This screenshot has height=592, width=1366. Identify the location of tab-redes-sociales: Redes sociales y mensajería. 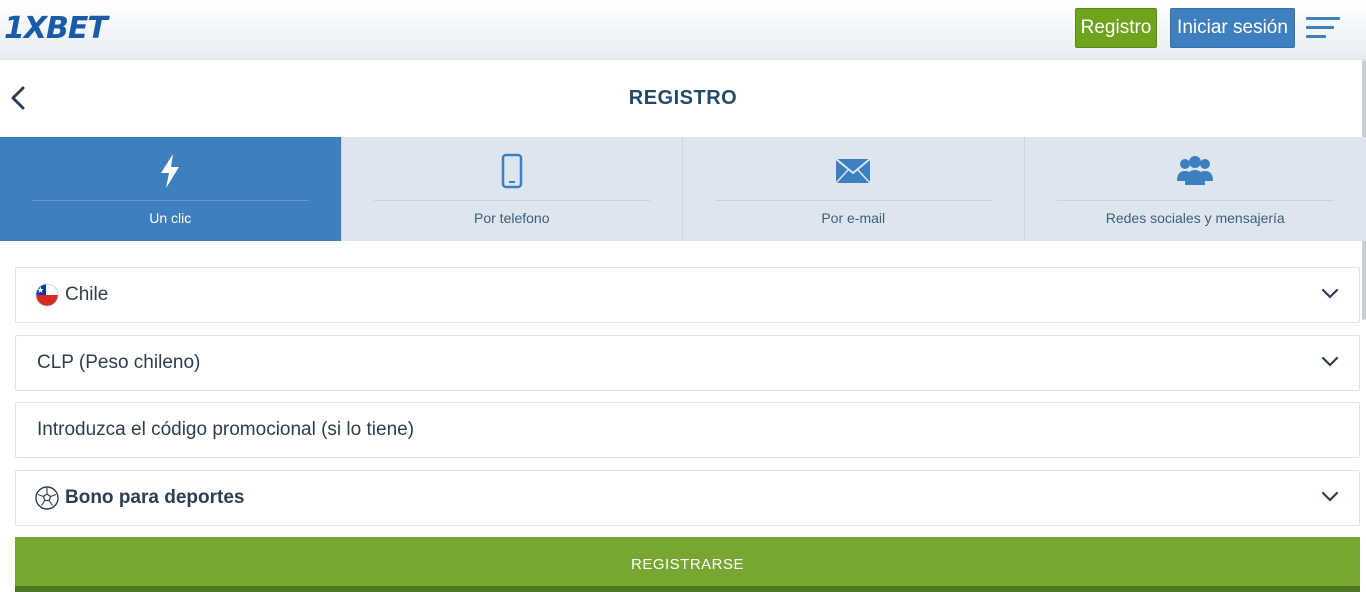
(1195, 189).